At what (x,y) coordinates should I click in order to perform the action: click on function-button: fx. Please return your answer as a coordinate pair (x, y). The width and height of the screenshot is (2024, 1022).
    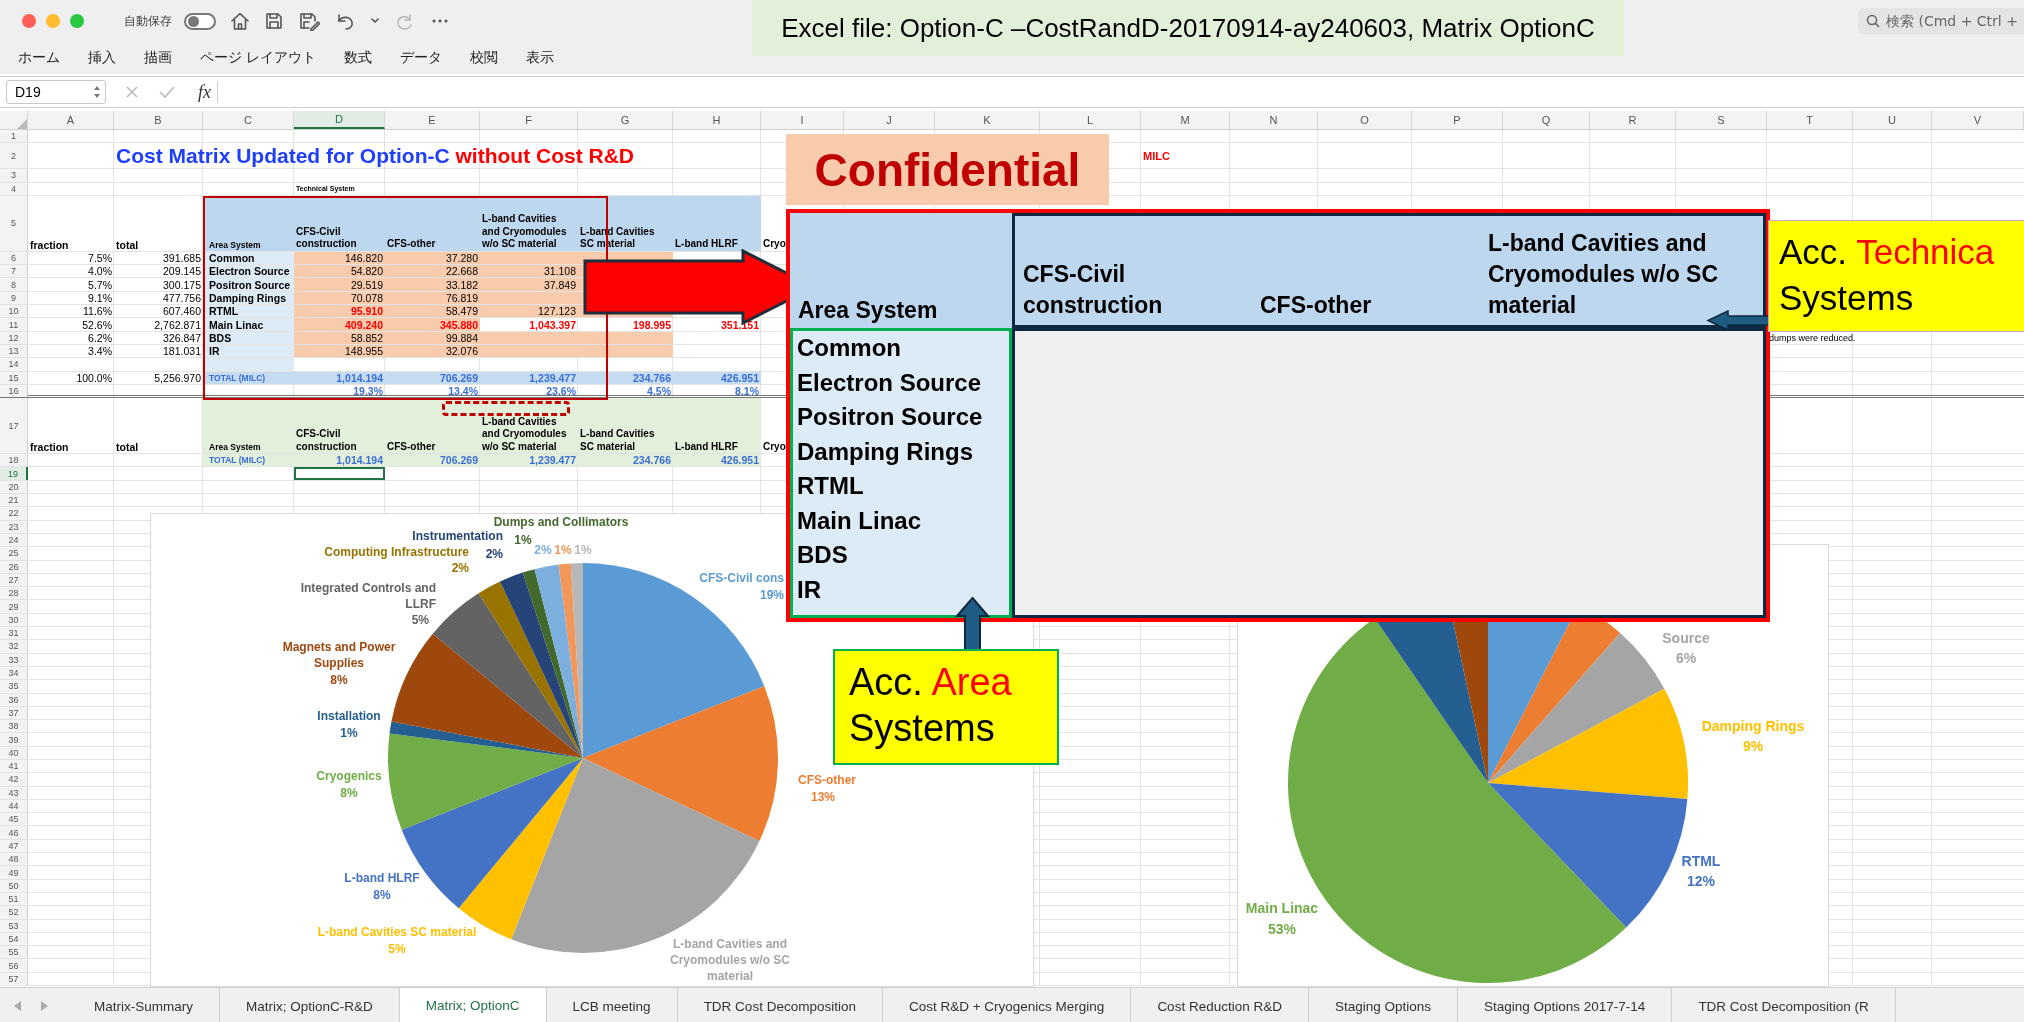
    Looking at the image, I should click on (205, 92).